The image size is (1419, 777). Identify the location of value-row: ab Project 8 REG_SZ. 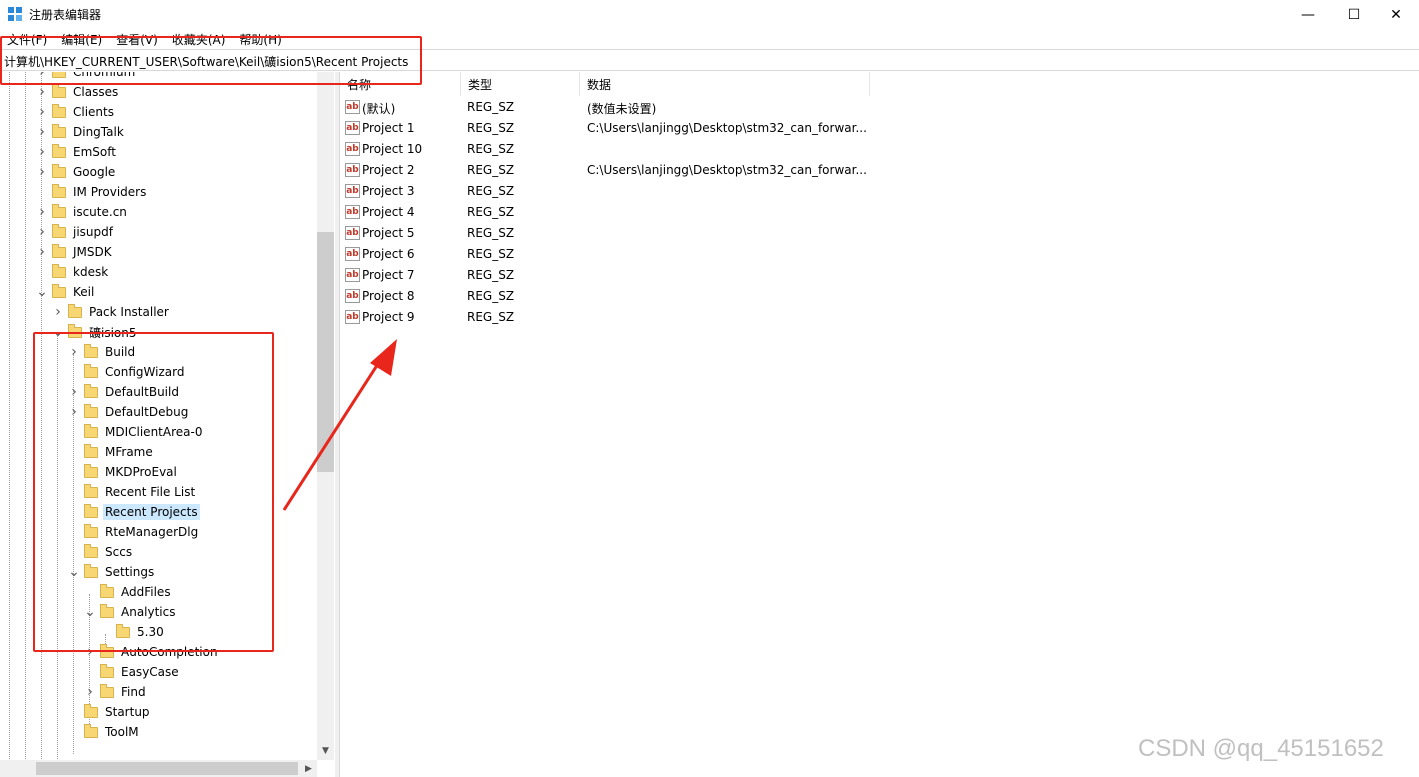
(640, 296).